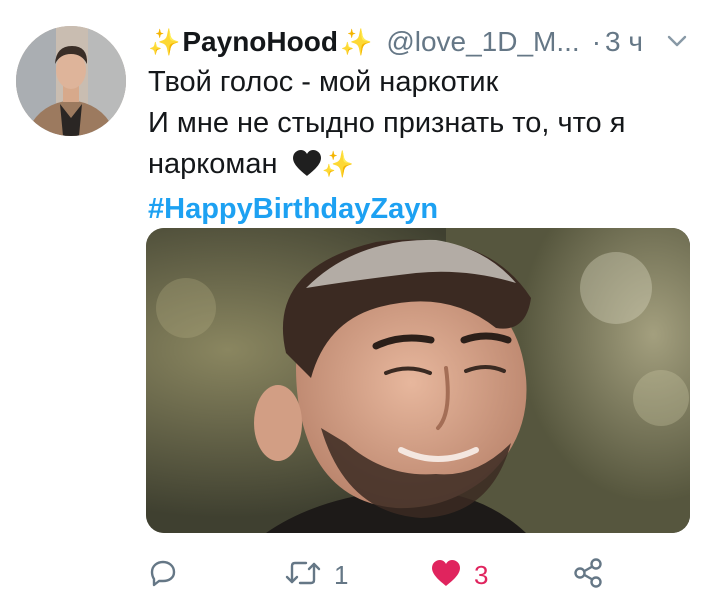 Image resolution: width=710 pixels, height=612 pixels. I want to click on chevron-down-icon, so click(677, 41).